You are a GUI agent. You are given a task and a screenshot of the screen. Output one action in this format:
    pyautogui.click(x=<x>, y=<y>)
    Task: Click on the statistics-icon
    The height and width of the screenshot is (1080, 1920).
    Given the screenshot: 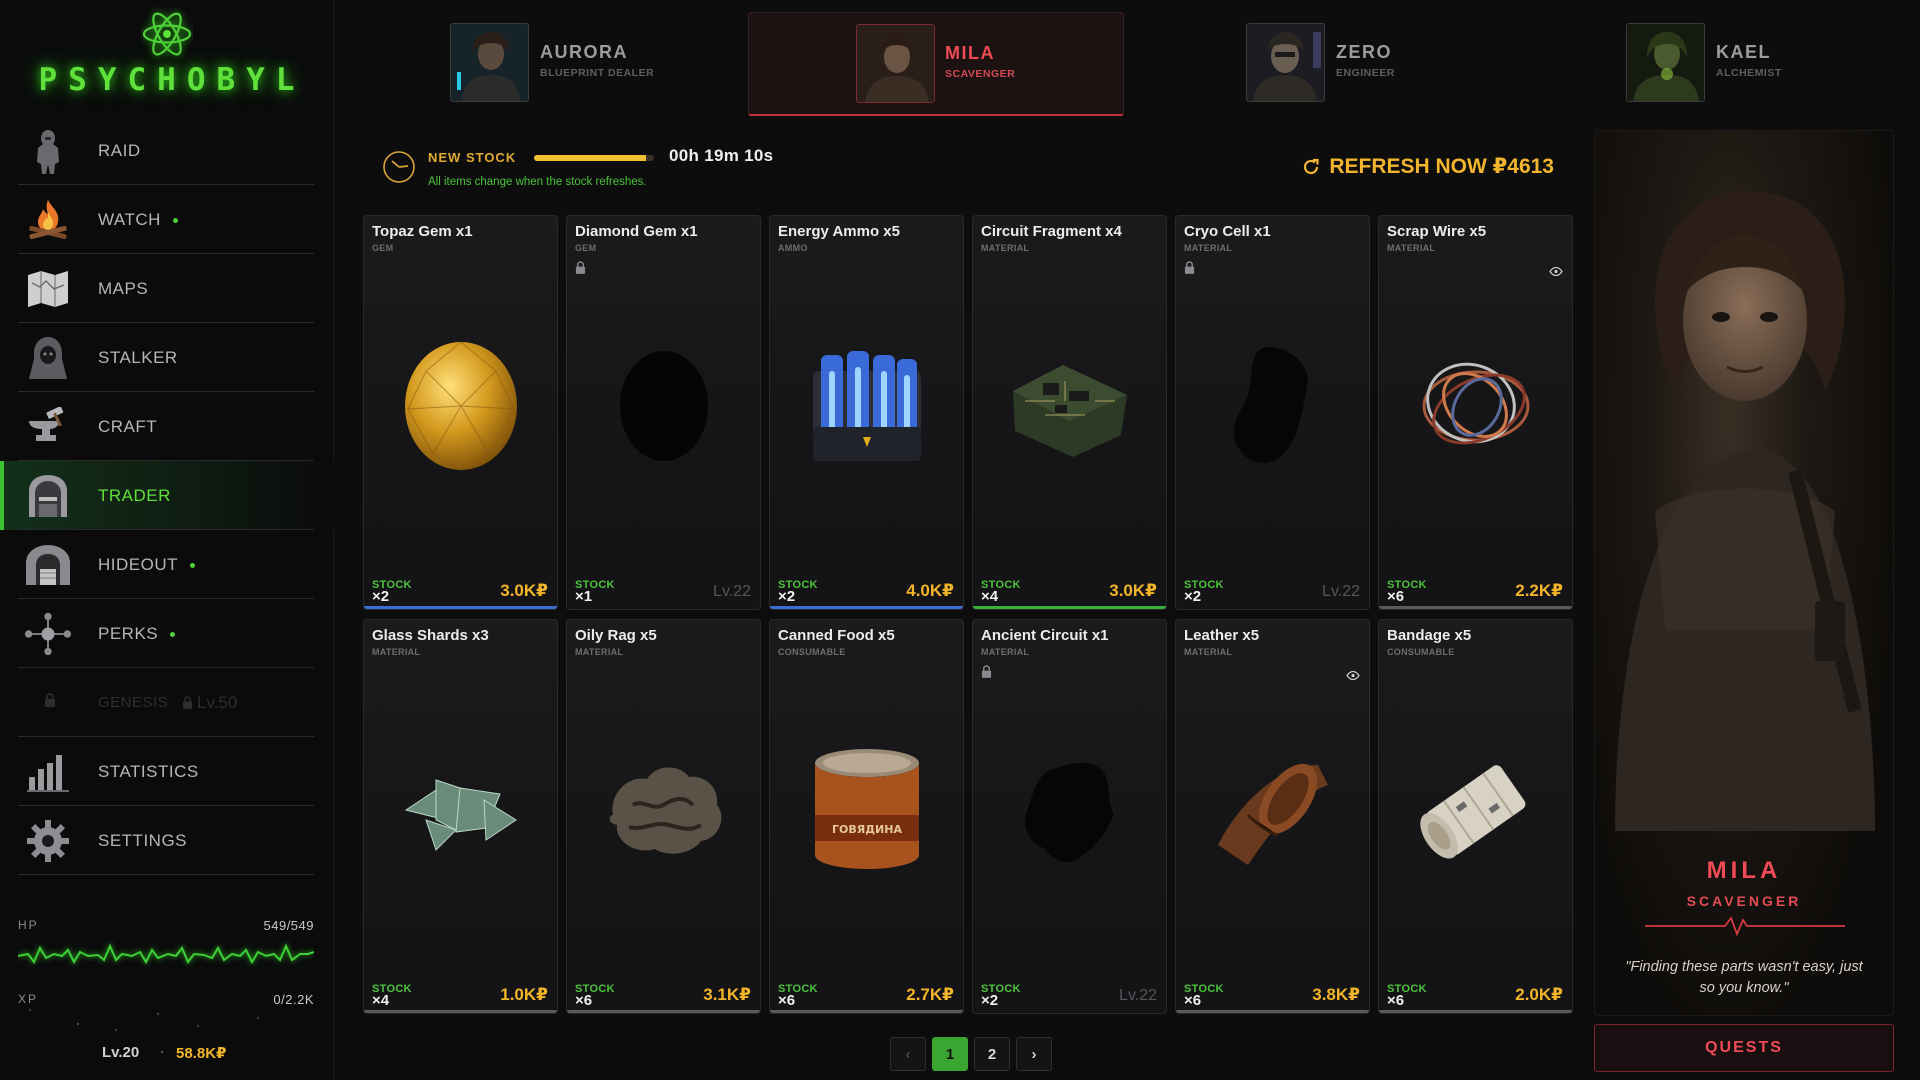 What is the action you would take?
    pyautogui.click(x=48, y=772)
    